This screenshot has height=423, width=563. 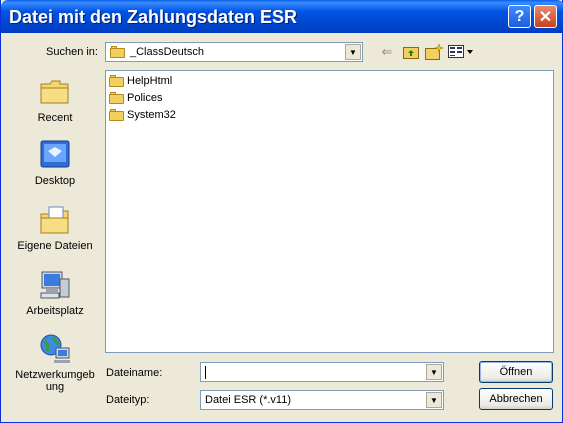 I want to click on place-label: Recent, so click(x=55, y=118).